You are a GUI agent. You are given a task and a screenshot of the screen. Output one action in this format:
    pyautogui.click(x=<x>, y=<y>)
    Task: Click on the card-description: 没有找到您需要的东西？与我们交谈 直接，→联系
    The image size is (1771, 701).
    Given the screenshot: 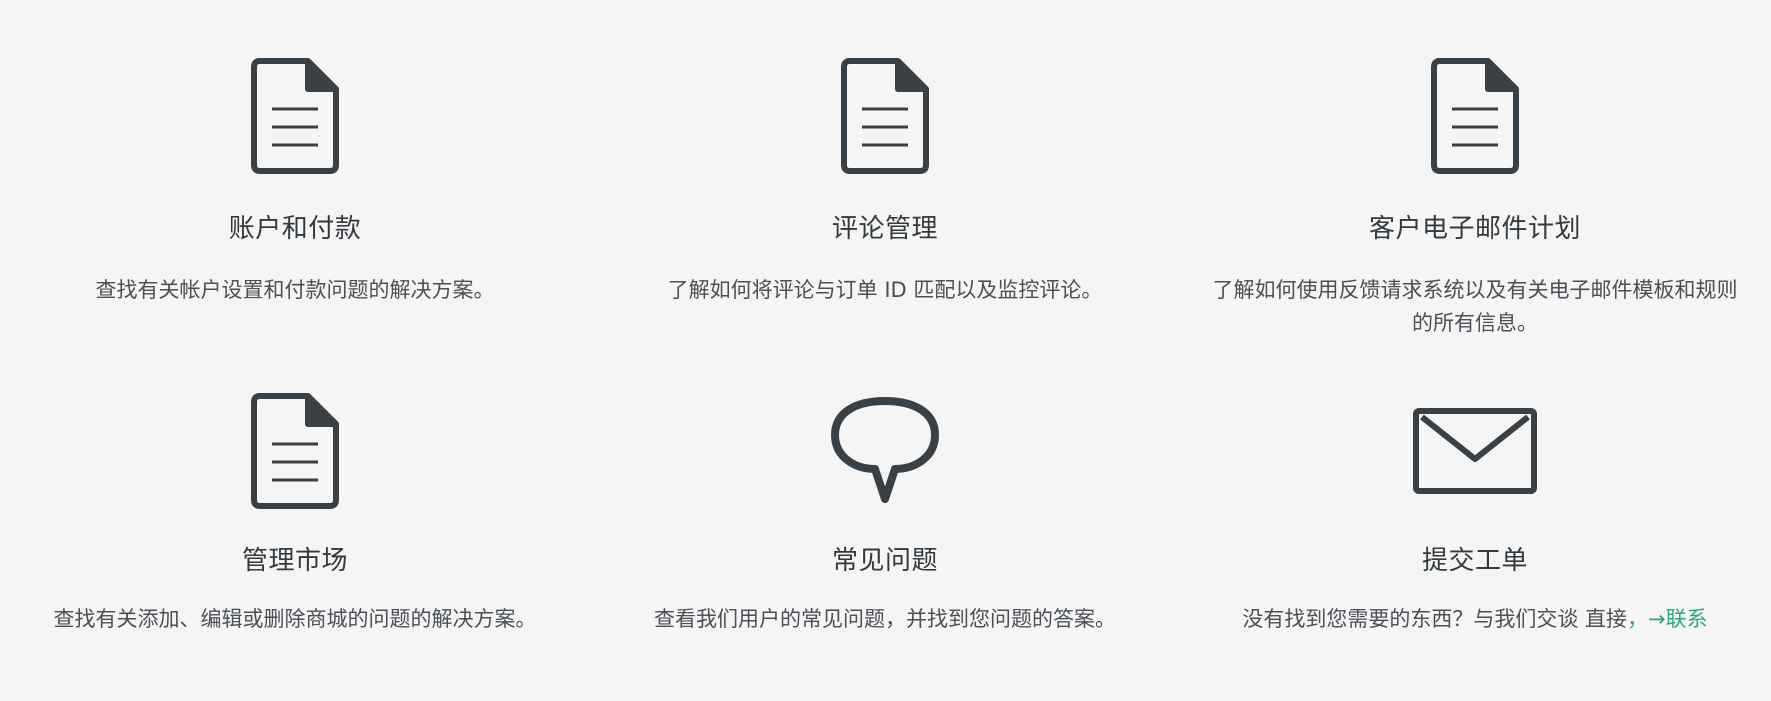 What is the action you would take?
    pyautogui.click(x=1475, y=619)
    